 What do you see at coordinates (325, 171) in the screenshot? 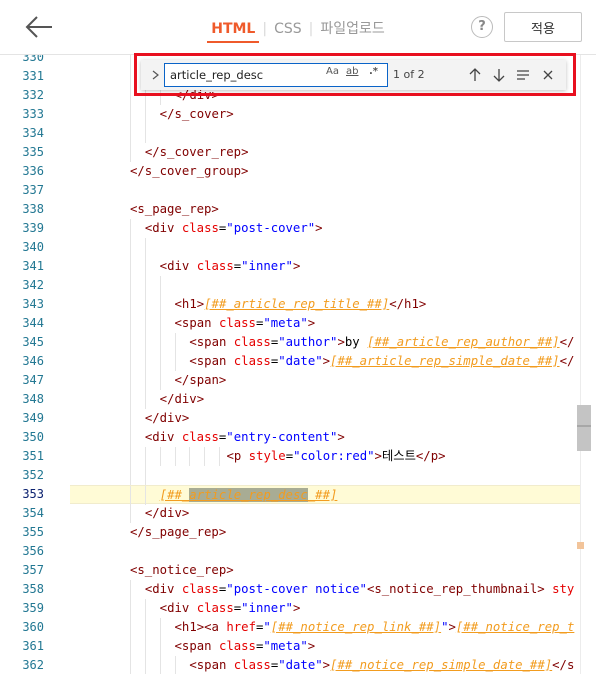
I see `code-line: </s_cover_group>` at bounding box center [325, 171].